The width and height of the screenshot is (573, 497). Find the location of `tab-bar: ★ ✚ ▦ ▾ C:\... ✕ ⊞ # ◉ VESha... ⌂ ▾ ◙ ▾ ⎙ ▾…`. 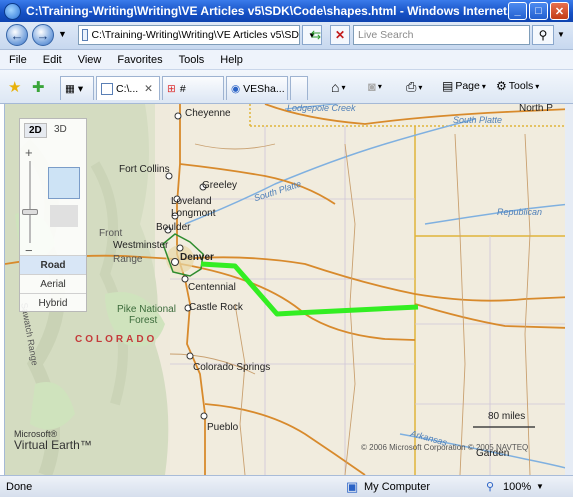

tab-bar: ★ ✚ ▦ ▾ C:\... ✕ ⊞ # ◉ VESha... ⌂ ▾ ◙ ▾ ⎙ ▾… is located at coordinates (286, 87).